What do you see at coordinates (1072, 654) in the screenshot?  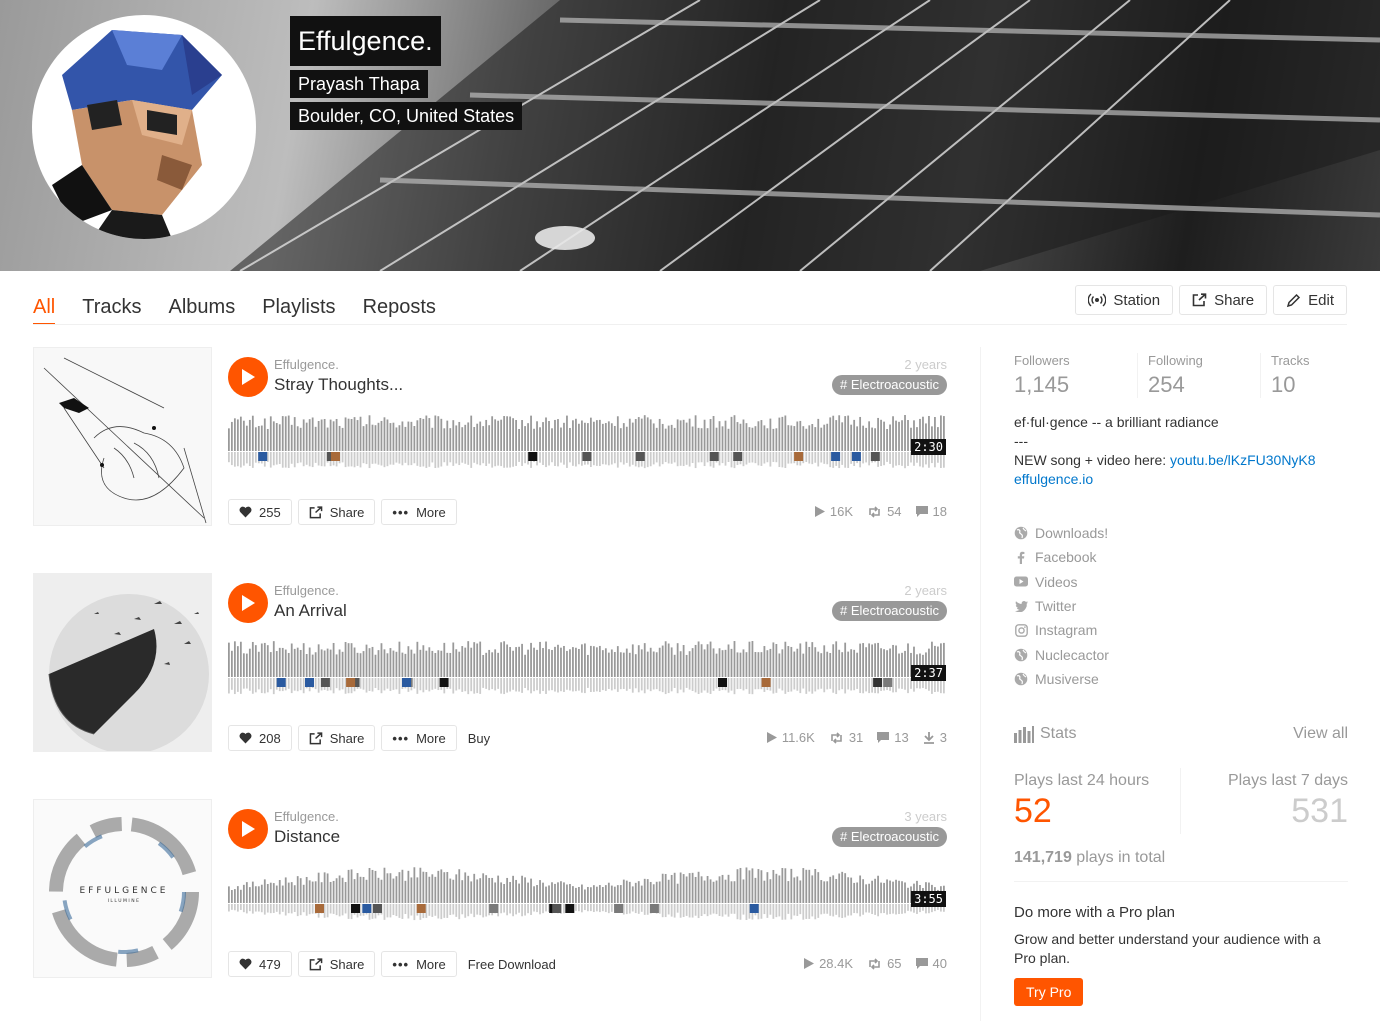 I see `link-label: Nuclecactor` at bounding box center [1072, 654].